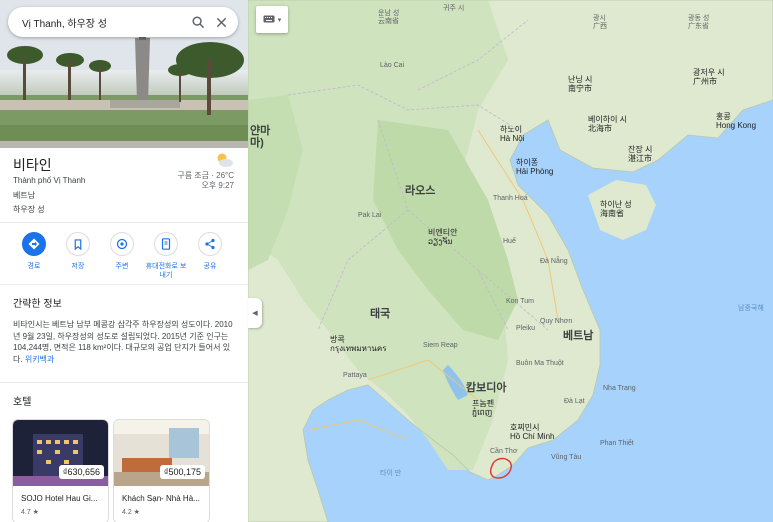 The image size is (773, 522). I want to click on map-label-hanoi: 하노이 Hà Nội, so click(512, 134).